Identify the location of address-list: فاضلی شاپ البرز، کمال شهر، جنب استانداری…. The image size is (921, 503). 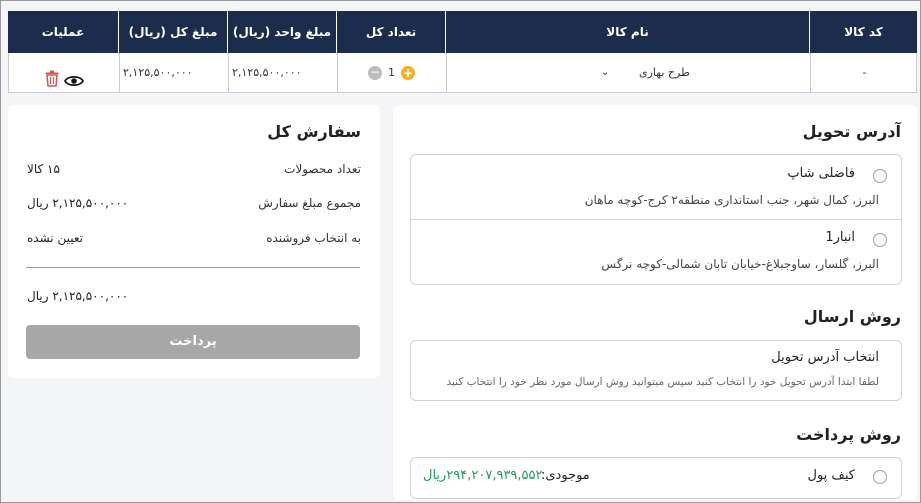
(656, 219).